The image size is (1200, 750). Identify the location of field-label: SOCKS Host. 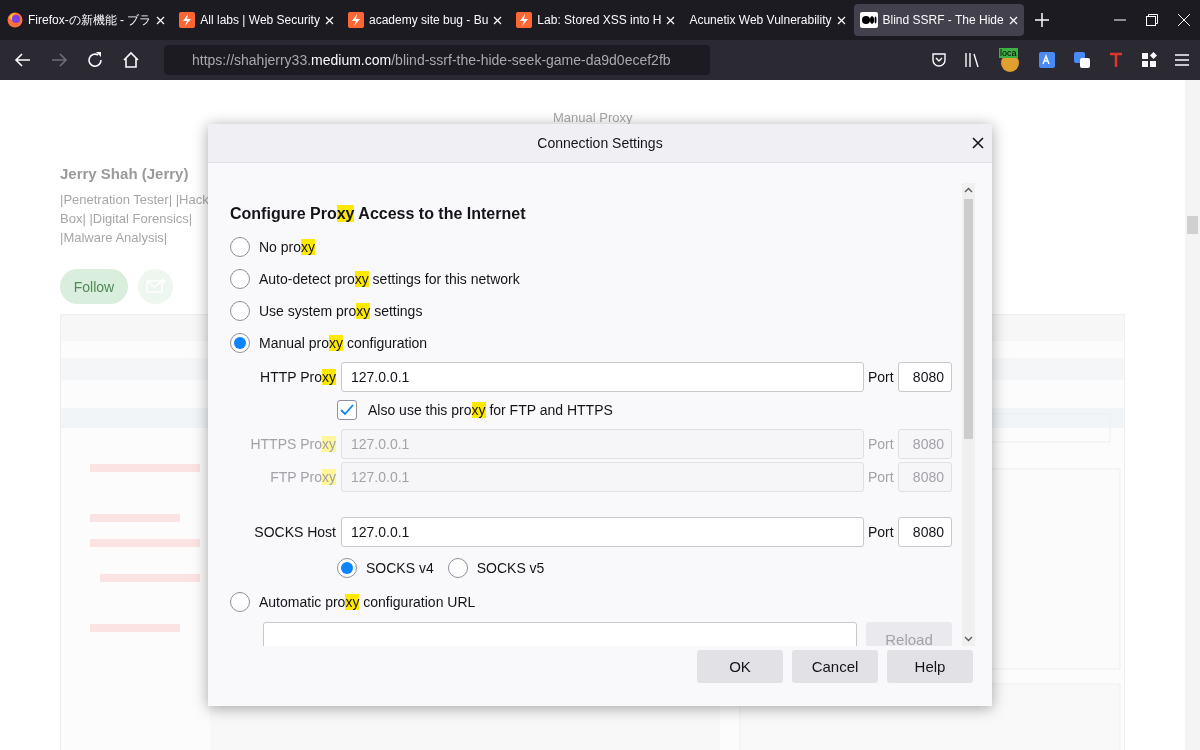
(295, 532).